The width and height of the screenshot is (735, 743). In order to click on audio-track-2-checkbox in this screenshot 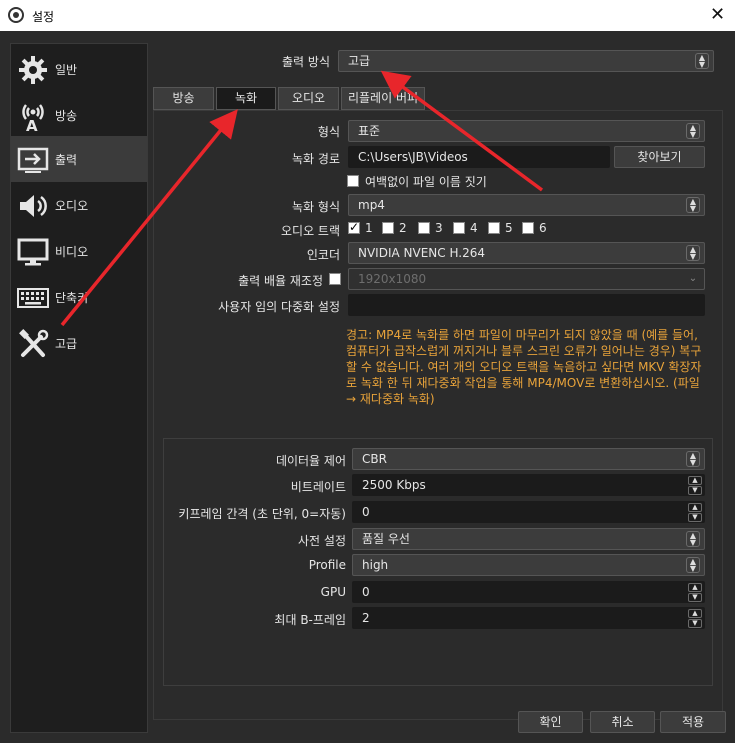, I will do `click(388, 228)`.